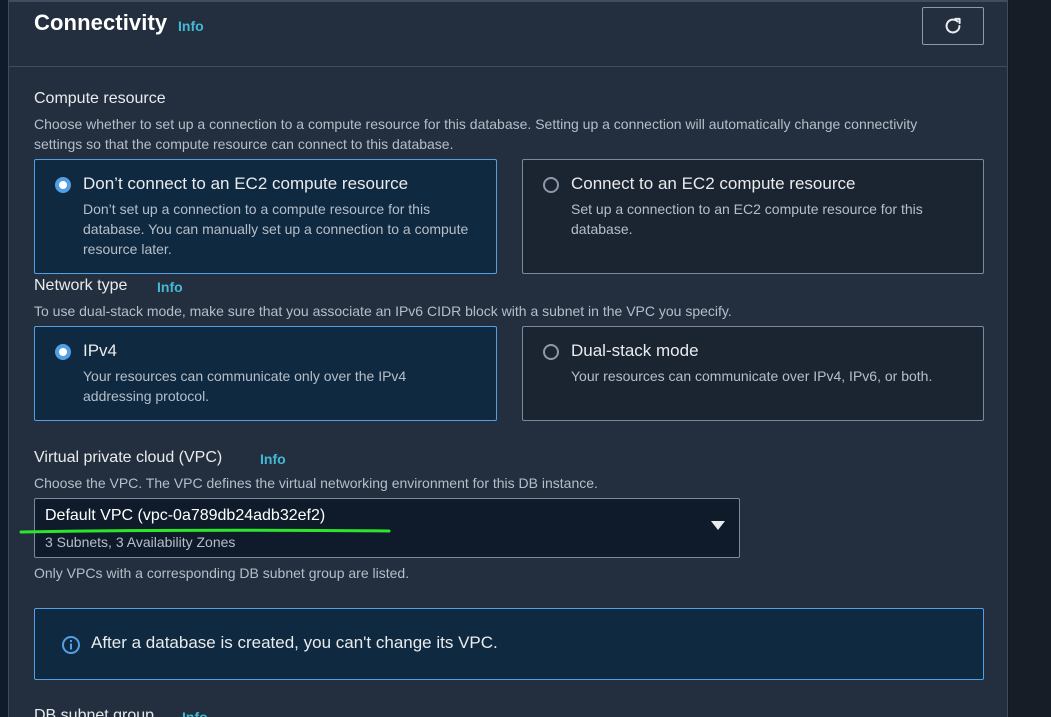 This screenshot has height=717, width=1051. I want to click on radio-dual-stack, so click(551, 352).